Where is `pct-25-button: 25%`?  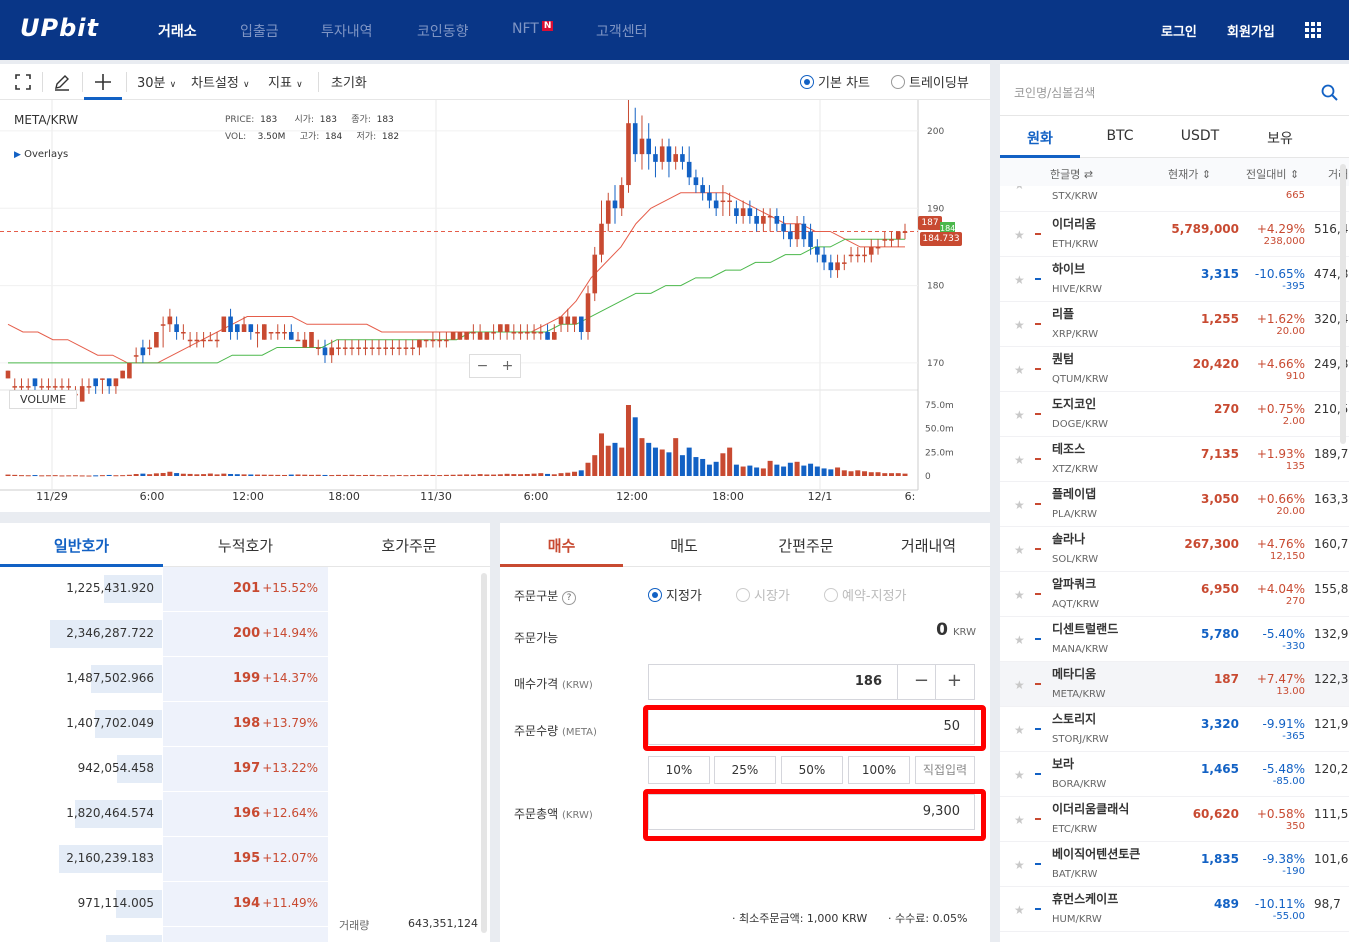 pct-25-button: 25% is located at coordinates (745, 770).